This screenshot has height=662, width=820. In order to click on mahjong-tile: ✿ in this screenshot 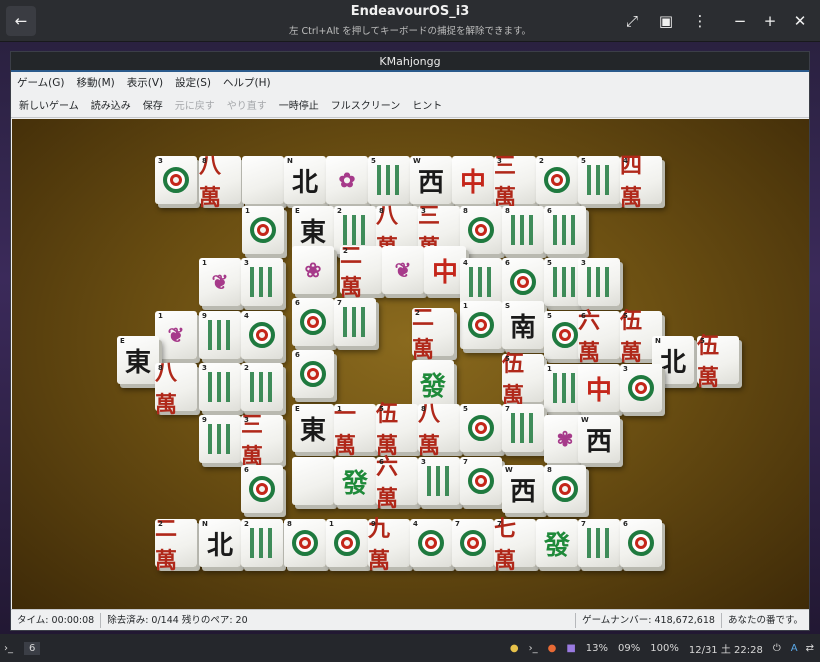, I will do `click(348, 182)`.